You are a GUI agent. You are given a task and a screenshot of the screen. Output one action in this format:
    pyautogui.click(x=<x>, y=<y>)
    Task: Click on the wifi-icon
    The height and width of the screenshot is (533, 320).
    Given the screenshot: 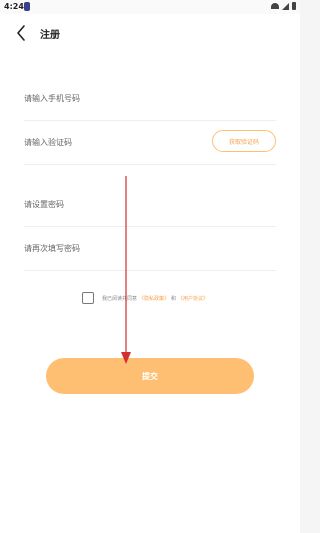 What is the action you would take?
    pyautogui.click(x=275, y=6)
    